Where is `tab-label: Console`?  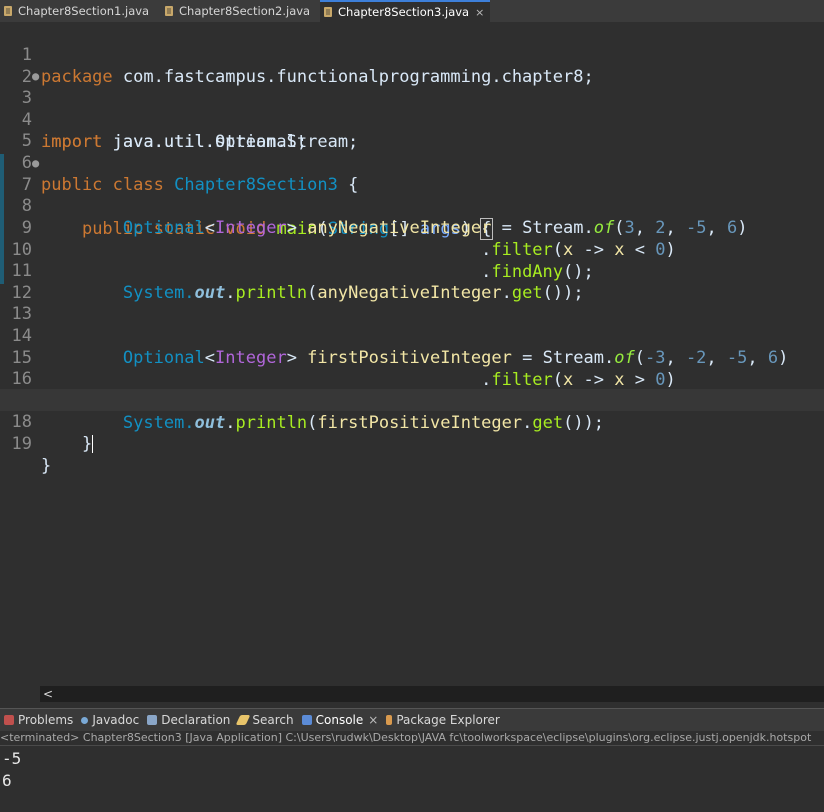
tab-label: Console is located at coordinates (339, 720).